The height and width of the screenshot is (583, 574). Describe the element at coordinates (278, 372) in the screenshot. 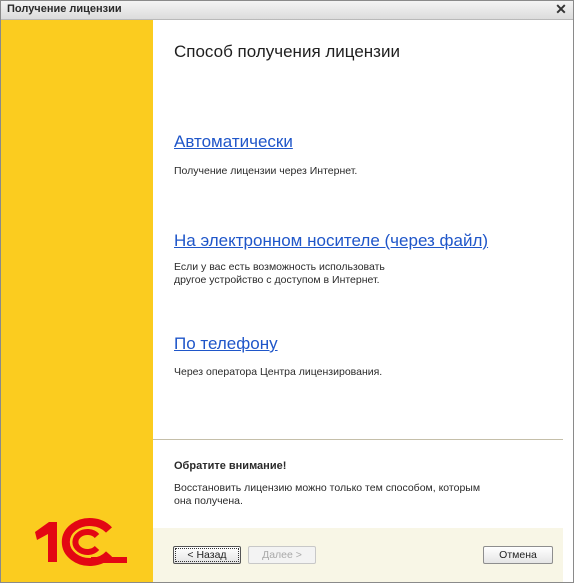

I see `option-phone-description: Через оператора Центра лицензирования.` at that location.